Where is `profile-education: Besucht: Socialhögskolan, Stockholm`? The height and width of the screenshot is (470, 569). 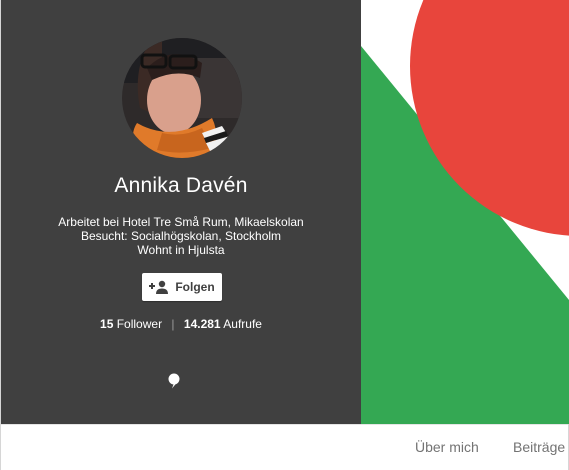
profile-education: Besucht: Socialhögskolan, Stockholm is located at coordinates (181, 236).